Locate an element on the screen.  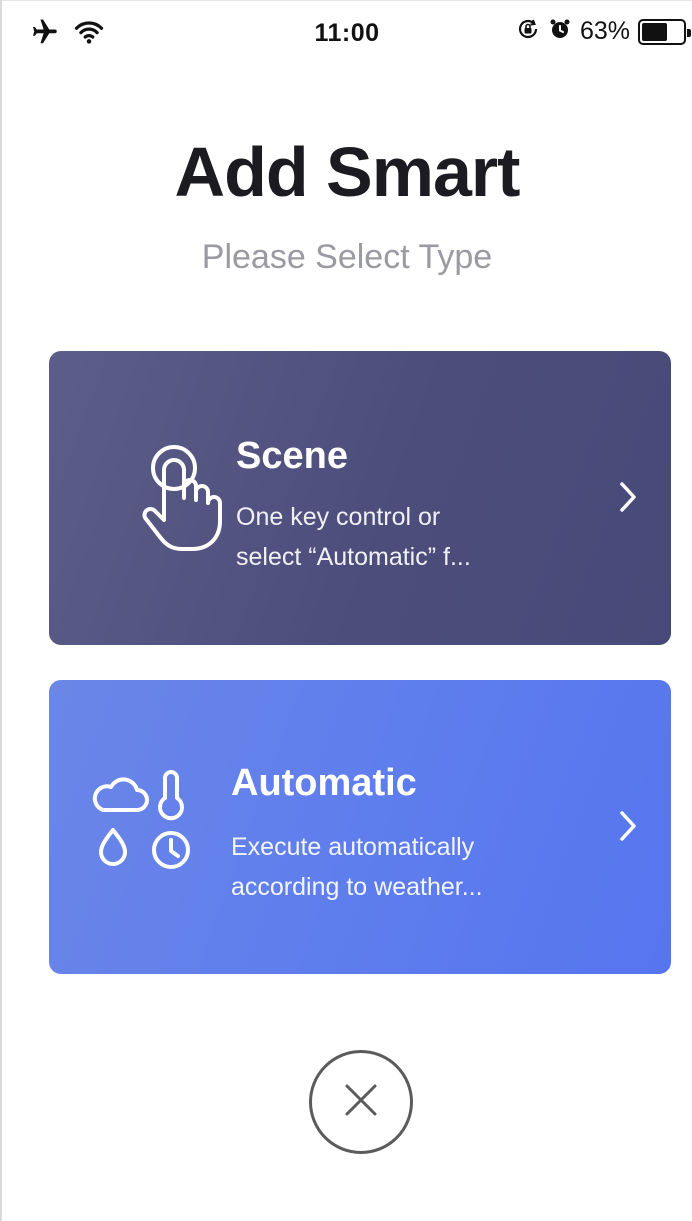
battery-icon is located at coordinates (664, 31).